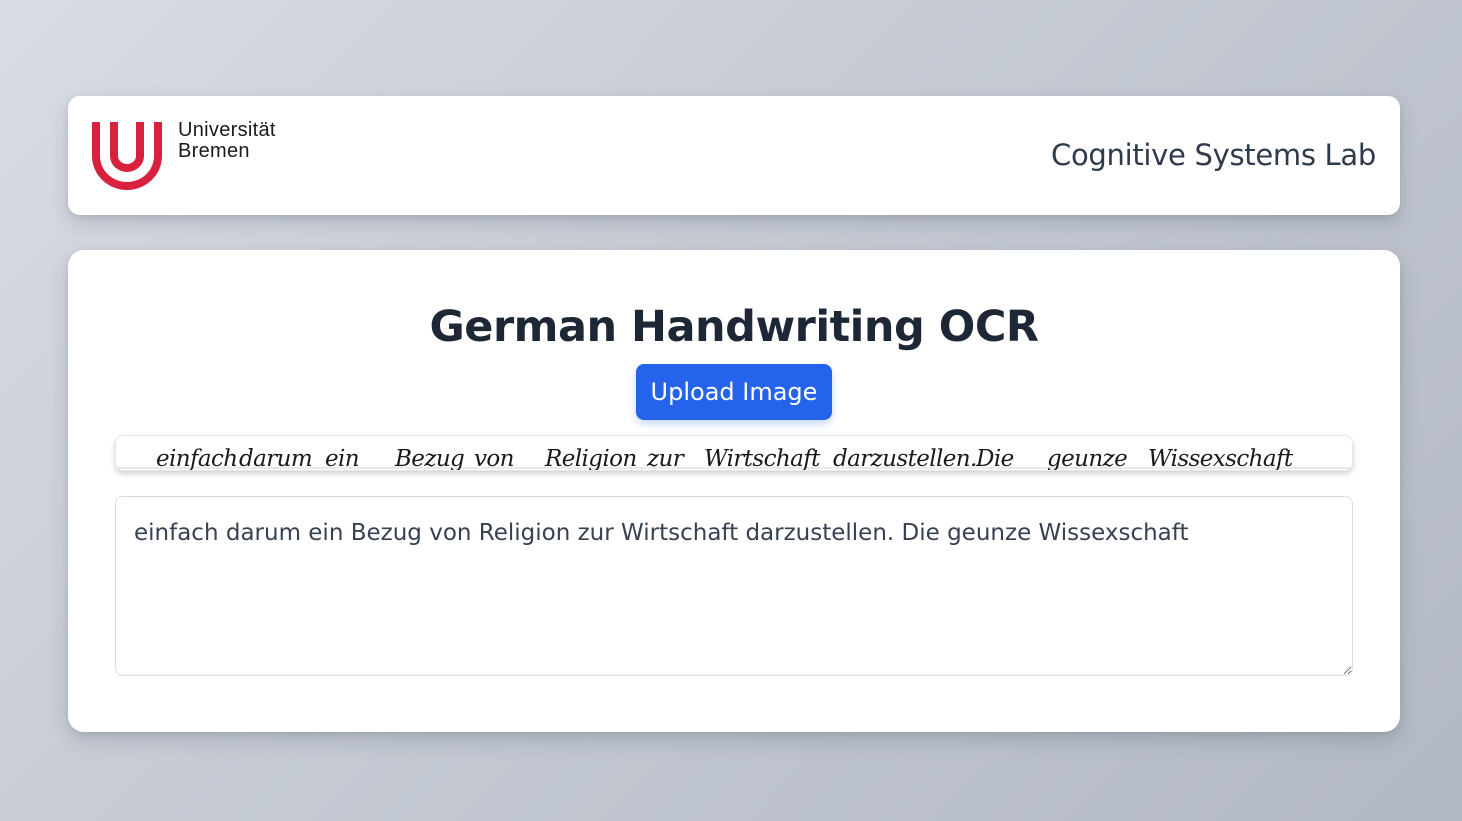  I want to click on handwritten-word: darzustellen., so click(905, 458).